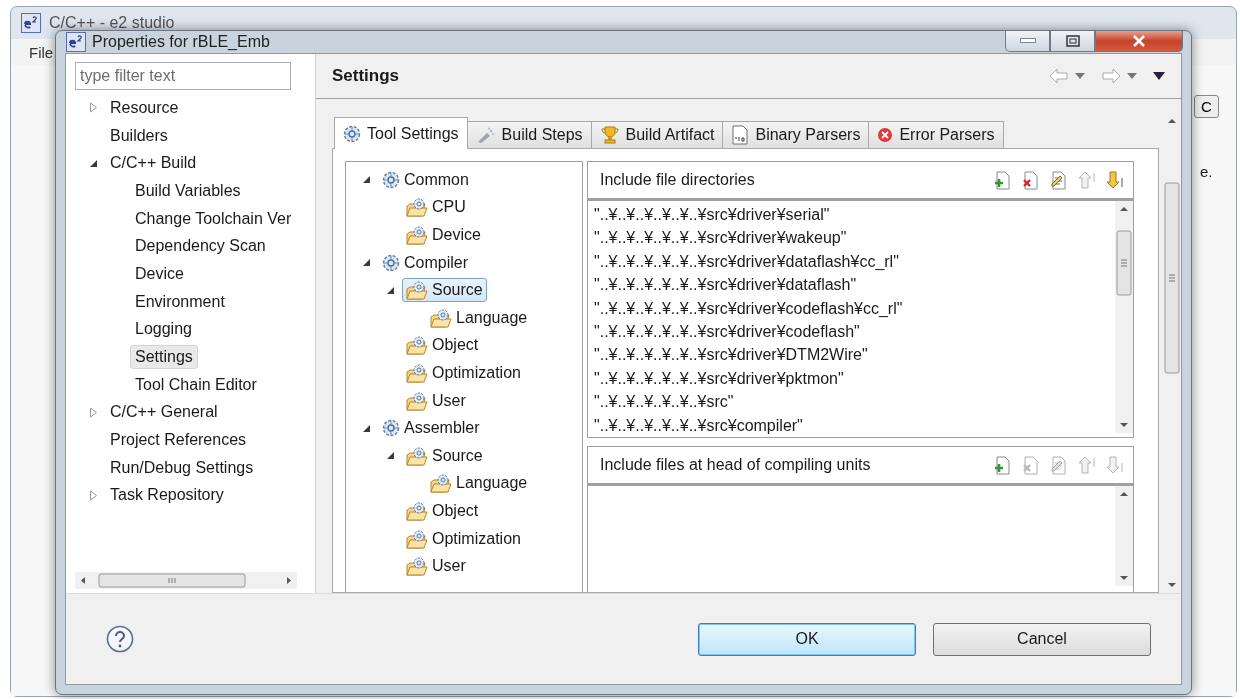 Image resolution: width=1240 pixels, height=699 pixels. Describe the element at coordinates (76, 42) in the screenshot. I see `app-logo-icon` at that location.